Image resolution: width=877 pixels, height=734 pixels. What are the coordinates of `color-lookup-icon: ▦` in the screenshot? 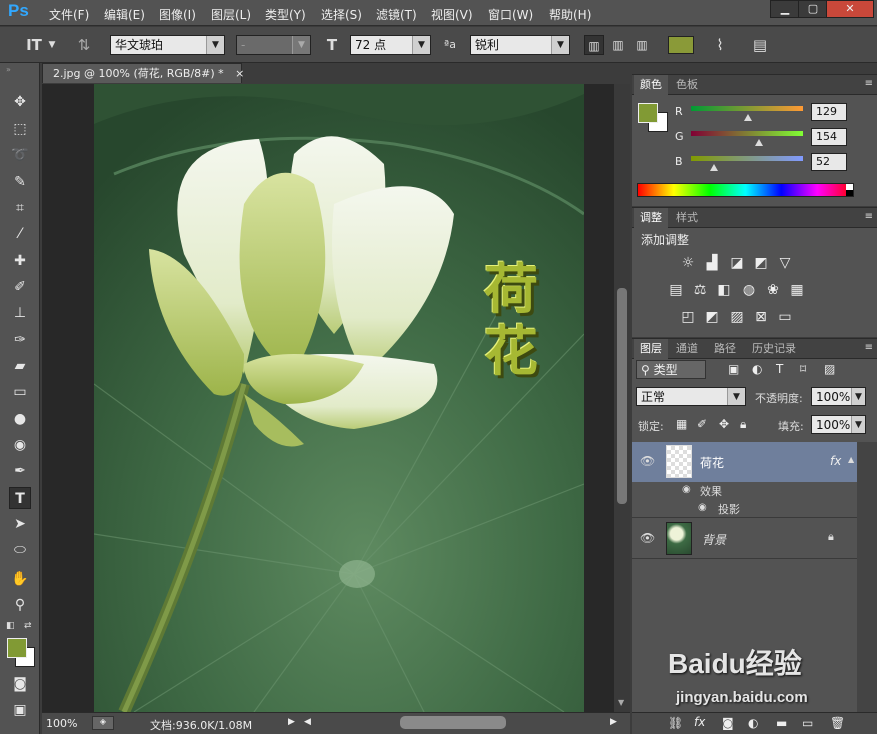 It's located at (797, 290).